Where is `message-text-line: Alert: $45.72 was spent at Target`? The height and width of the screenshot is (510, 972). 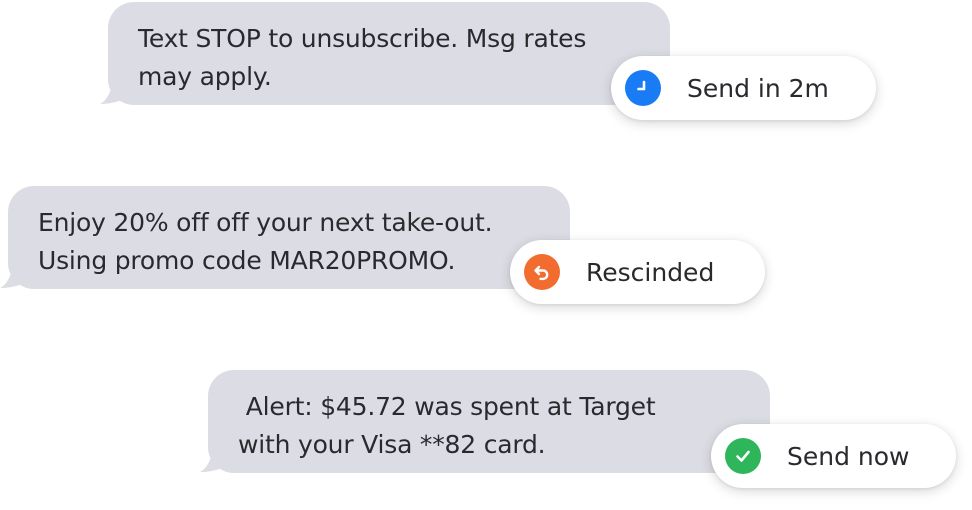
message-text-line: Alert: $45.72 was spent at Target is located at coordinates (447, 406).